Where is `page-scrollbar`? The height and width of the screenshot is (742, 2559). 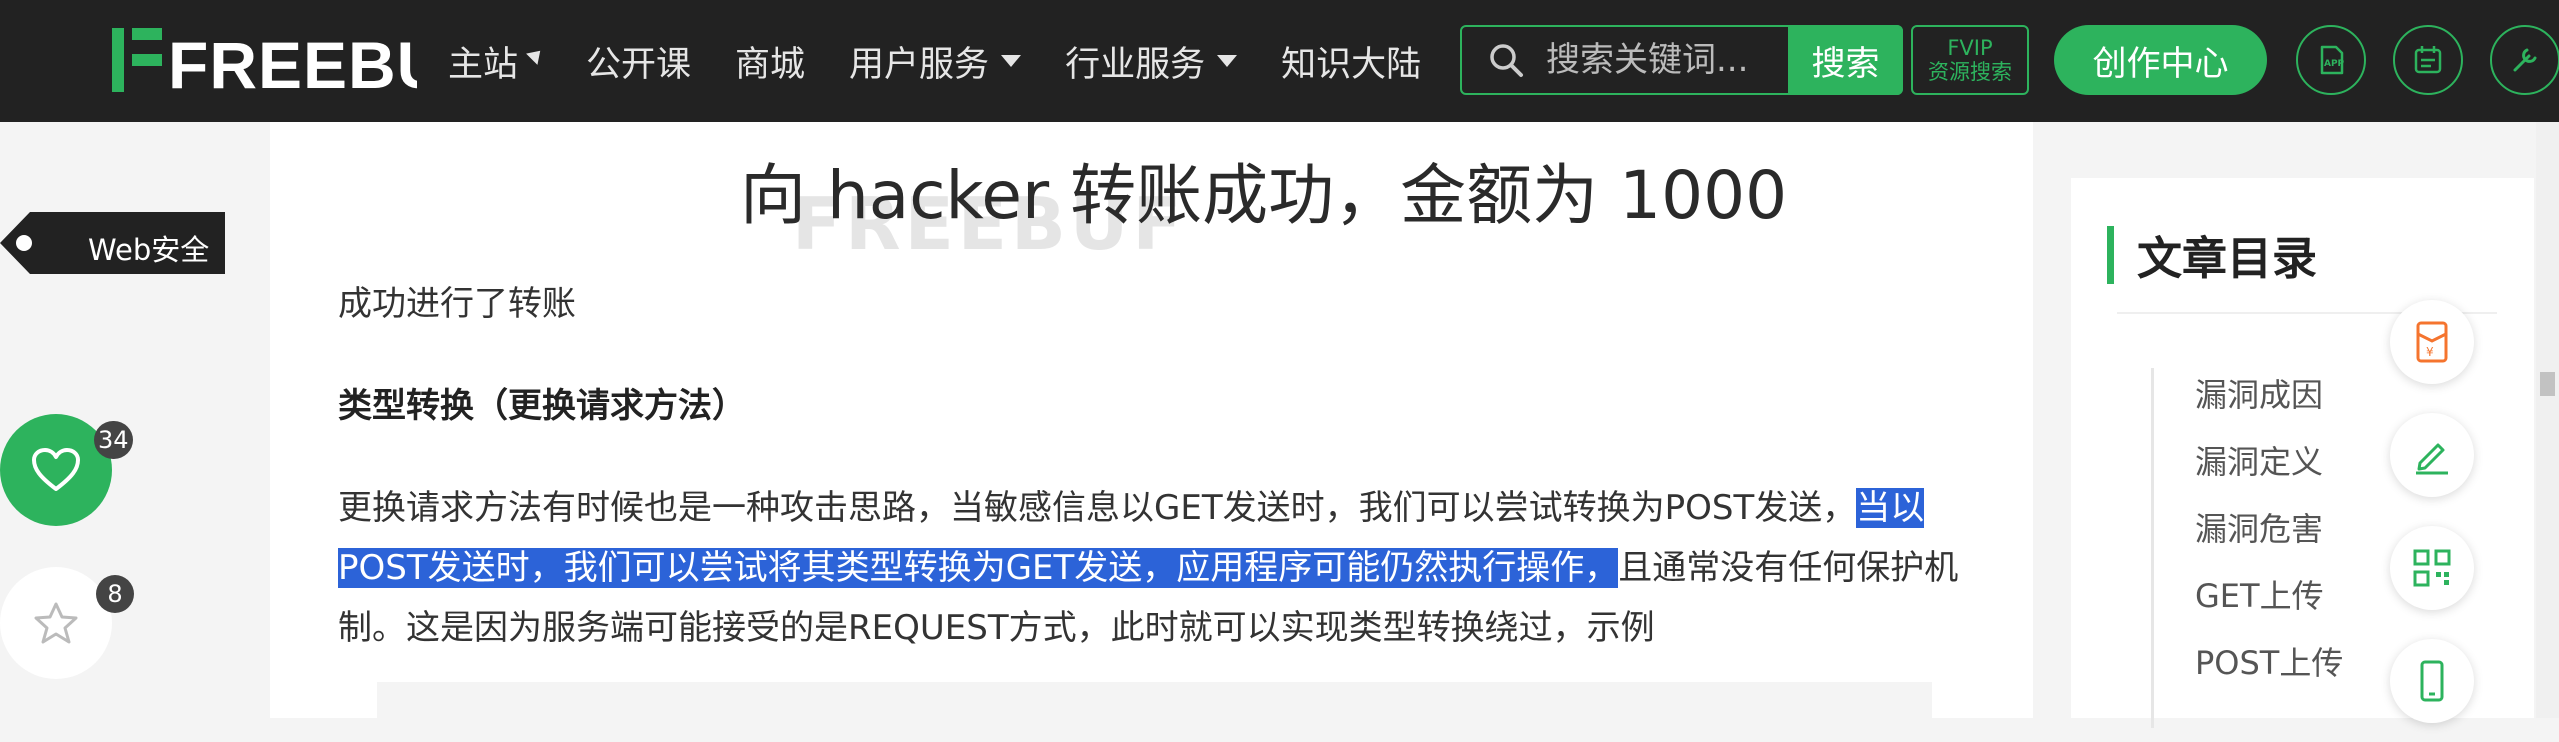
page-scrollbar is located at coordinates (2547, 420).